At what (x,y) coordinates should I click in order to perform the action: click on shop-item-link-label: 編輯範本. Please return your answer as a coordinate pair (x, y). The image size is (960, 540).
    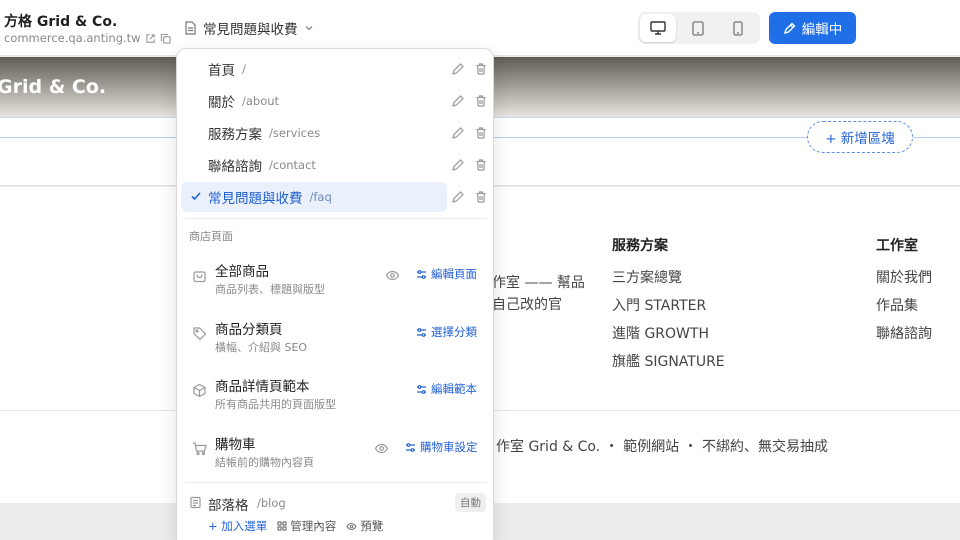
    Looking at the image, I should click on (454, 389).